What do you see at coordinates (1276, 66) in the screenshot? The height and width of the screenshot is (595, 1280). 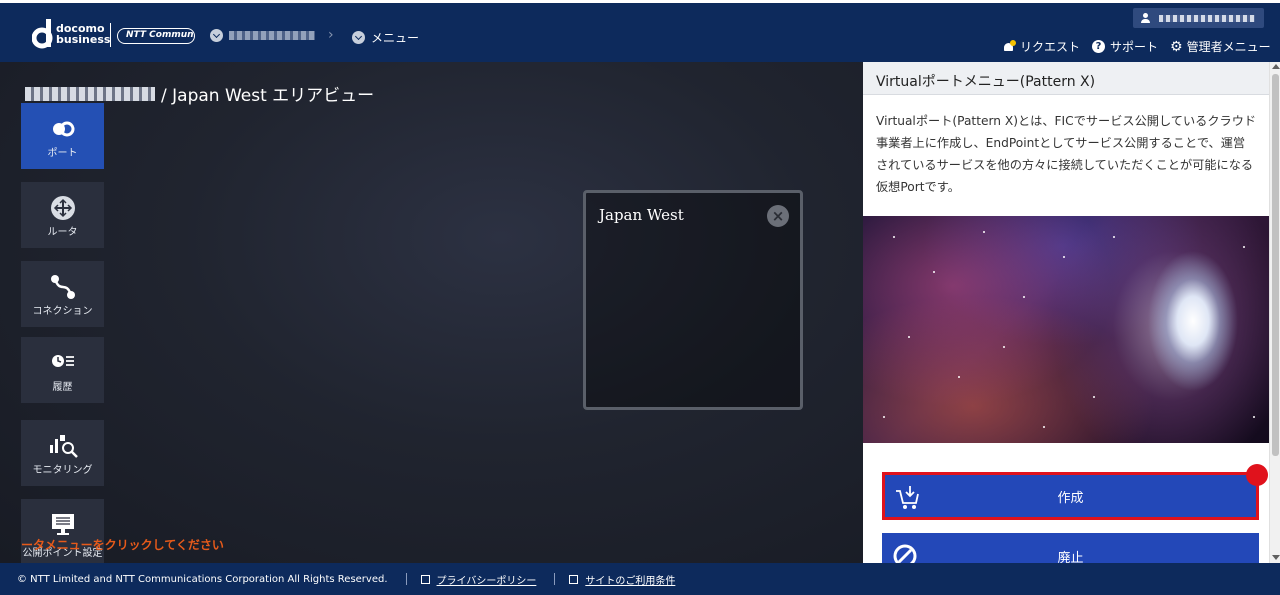 I see `scroll-up-icon` at bounding box center [1276, 66].